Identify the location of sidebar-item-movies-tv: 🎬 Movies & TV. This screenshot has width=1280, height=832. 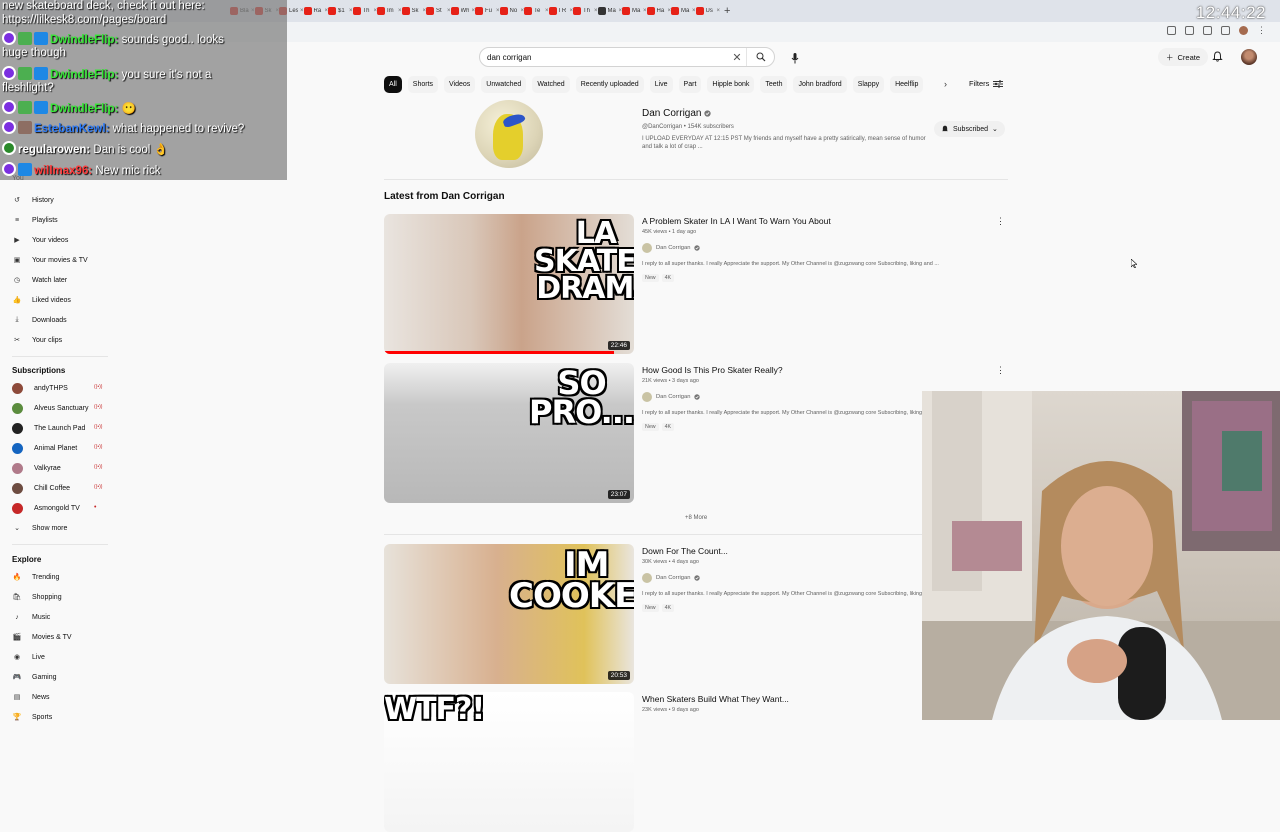
(42, 637).